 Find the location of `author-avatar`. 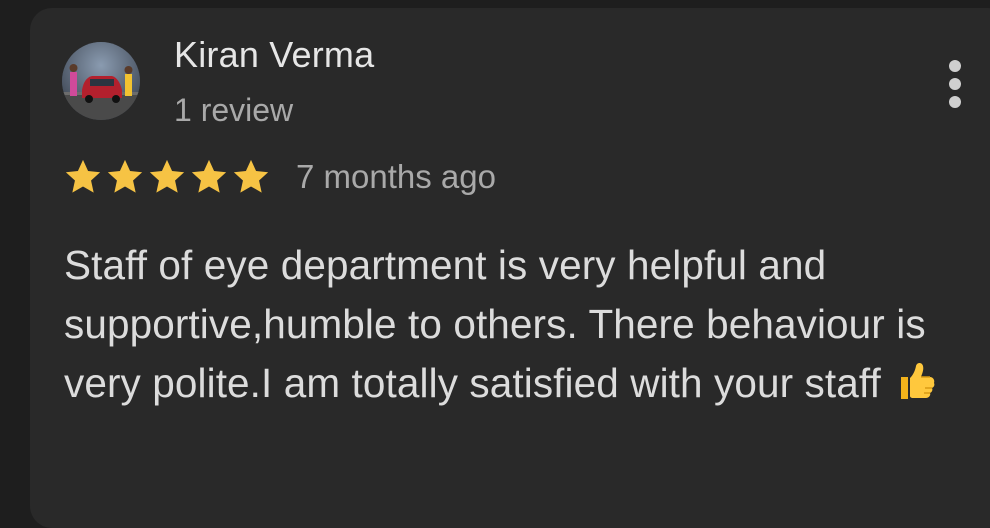

author-avatar is located at coordinates (101, 81).